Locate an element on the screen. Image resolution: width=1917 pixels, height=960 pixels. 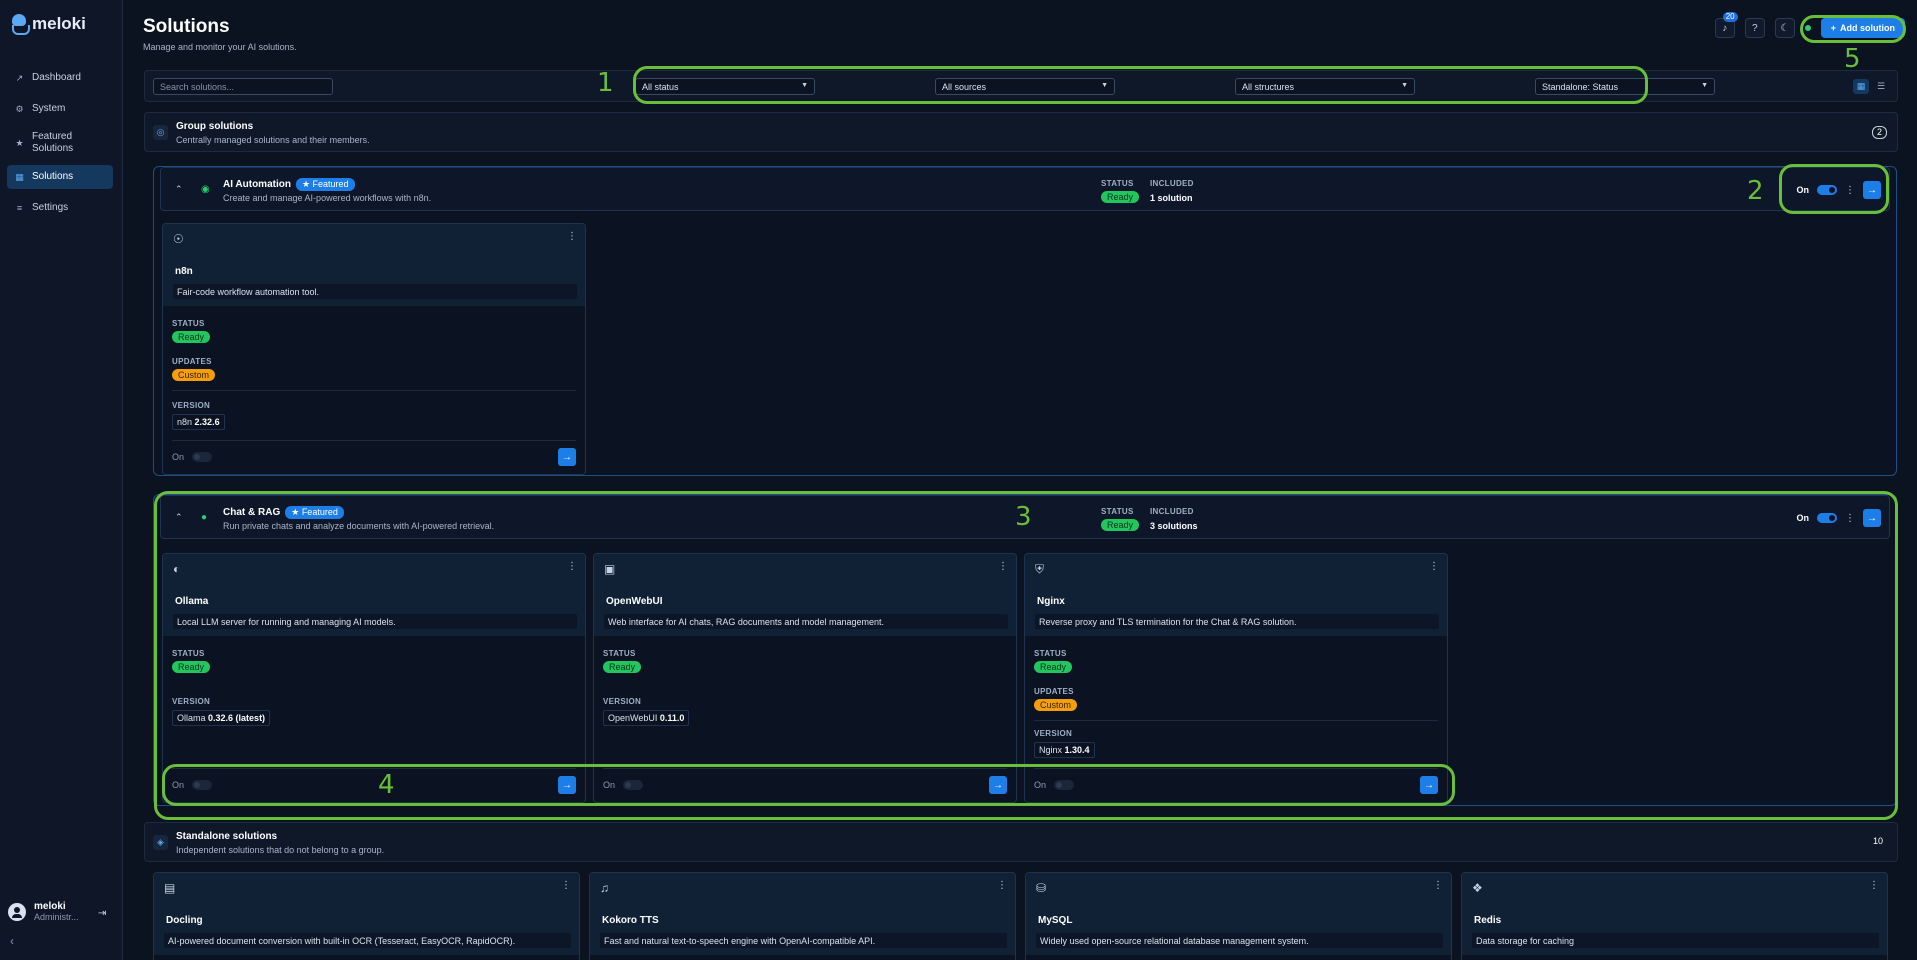
app-logo: meloki is located at coordinates (48, 24).